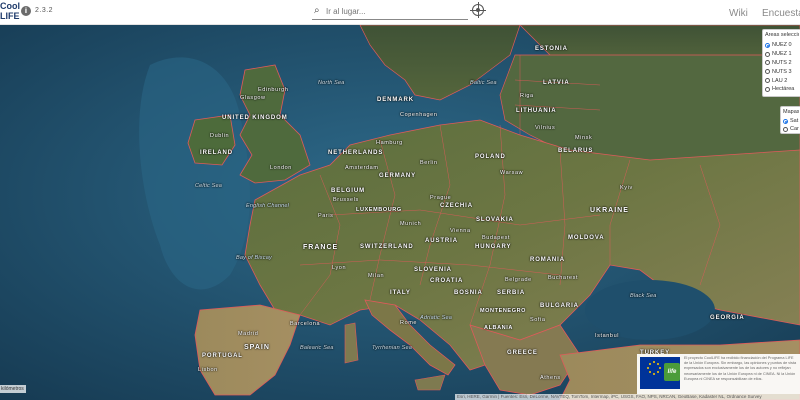 This screenshot has height=400, width=800. What do you see at coordinates (498, 328) in the screenshot?
I see `country-label: ALBANIA` at bounding box center [498, 328].